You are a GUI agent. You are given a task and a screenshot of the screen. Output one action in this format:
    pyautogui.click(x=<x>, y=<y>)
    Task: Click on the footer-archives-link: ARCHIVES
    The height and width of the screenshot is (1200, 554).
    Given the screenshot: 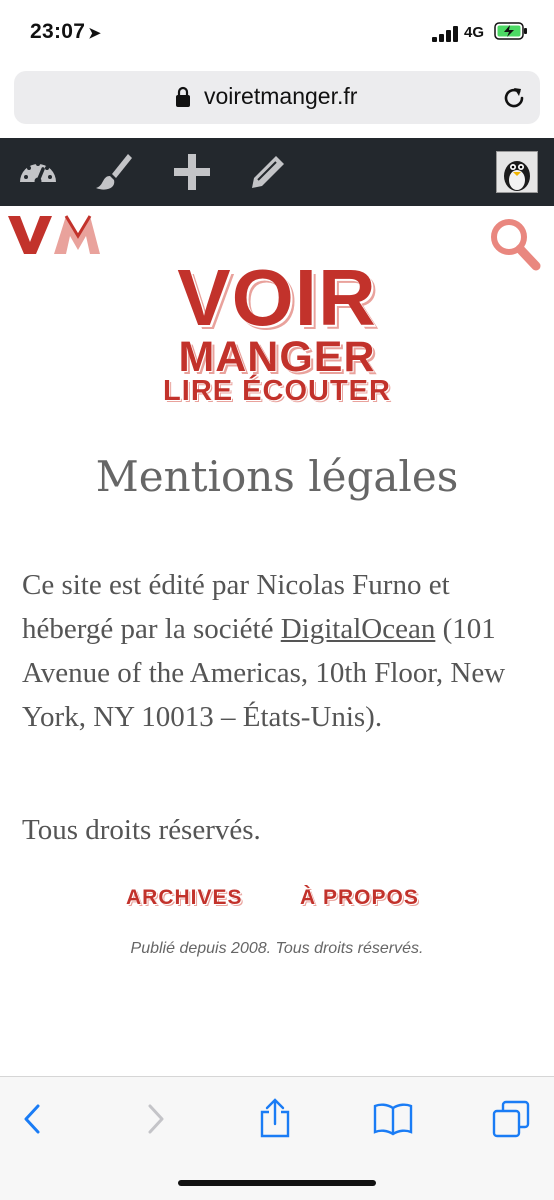 What is the action you would take?
    pyautogui.click(x=184, y=898)
    